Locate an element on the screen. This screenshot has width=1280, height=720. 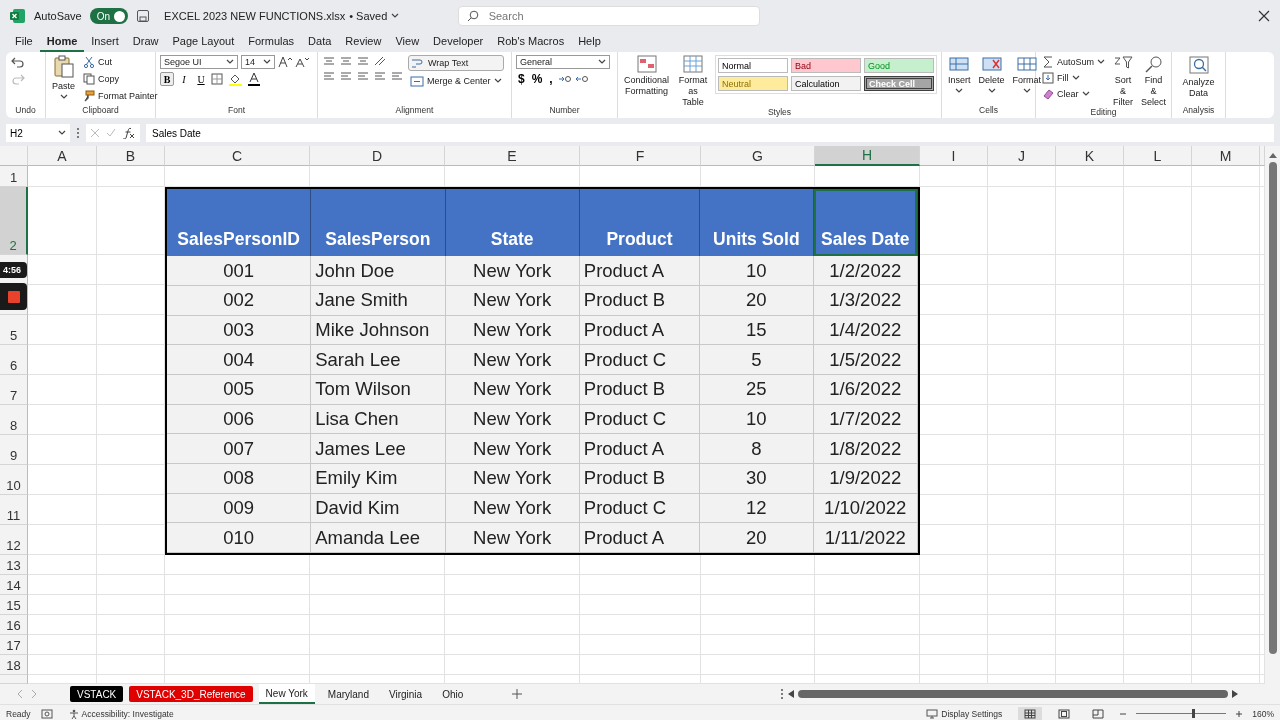
increase-decimal-icon is located at coordinates (564, 79).